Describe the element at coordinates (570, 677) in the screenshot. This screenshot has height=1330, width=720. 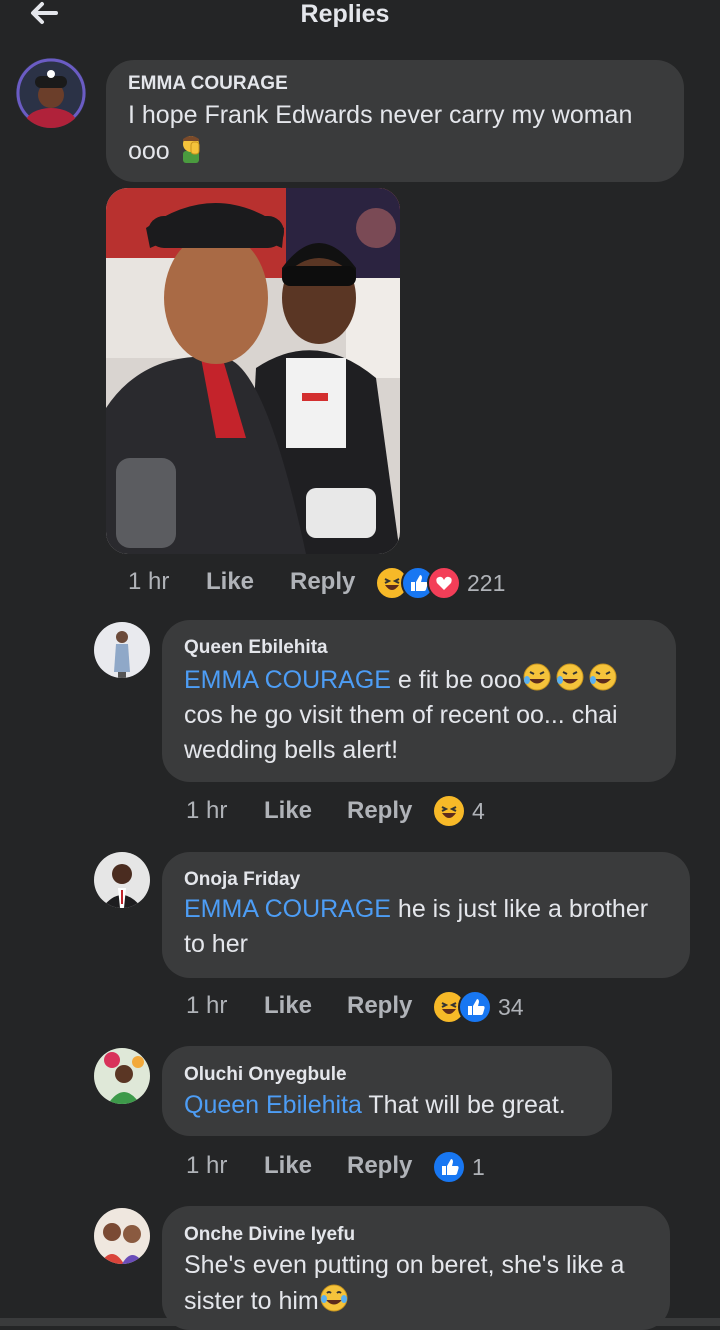
I see `rolling-laughing-emoji-icon` at that location.